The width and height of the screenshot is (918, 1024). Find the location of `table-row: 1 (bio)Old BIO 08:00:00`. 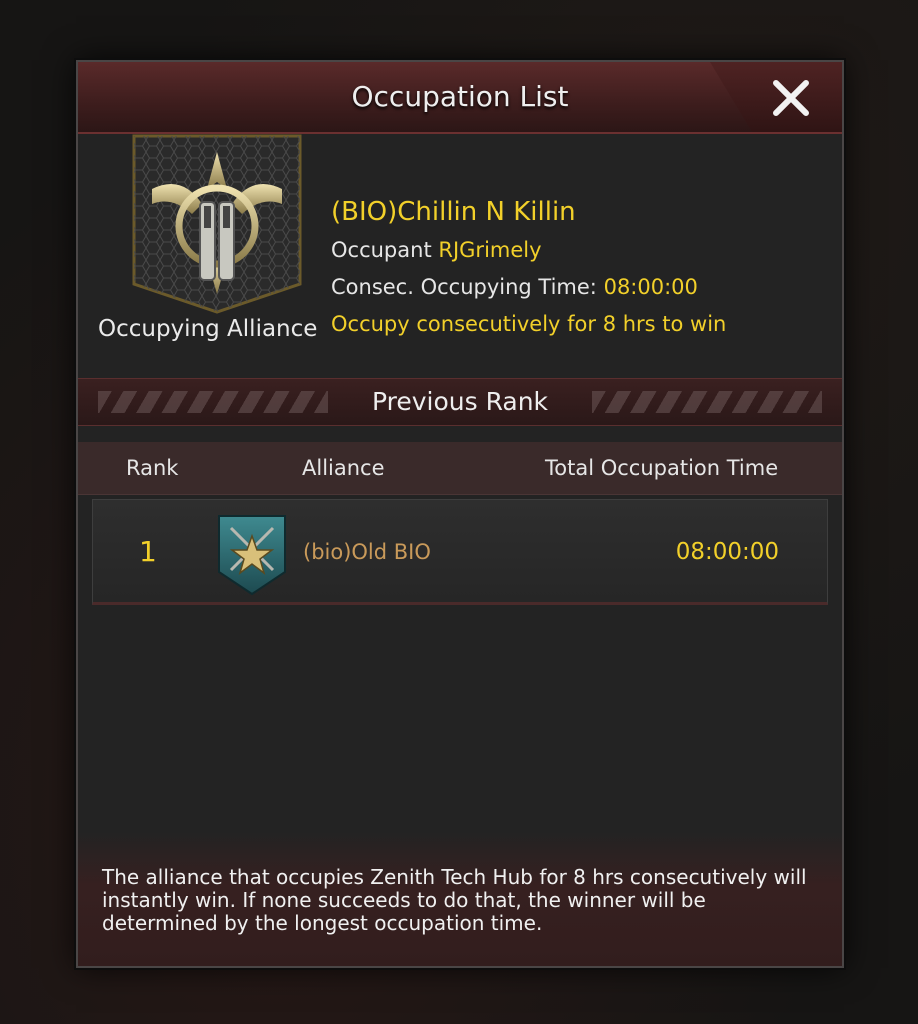

table-row: 1 (bio)Old BIO 08:00:00 is located at coordinates (460, 552).